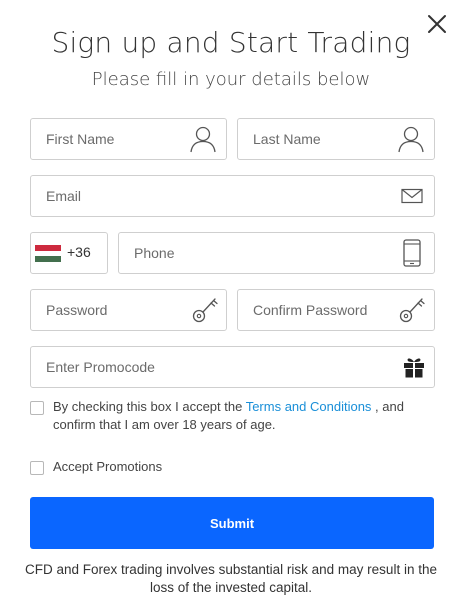 This screenshot has height=613, width=462. Describe the element at coordinates (48, 253) in the screenshot. I see `hungary-flag` at that location.